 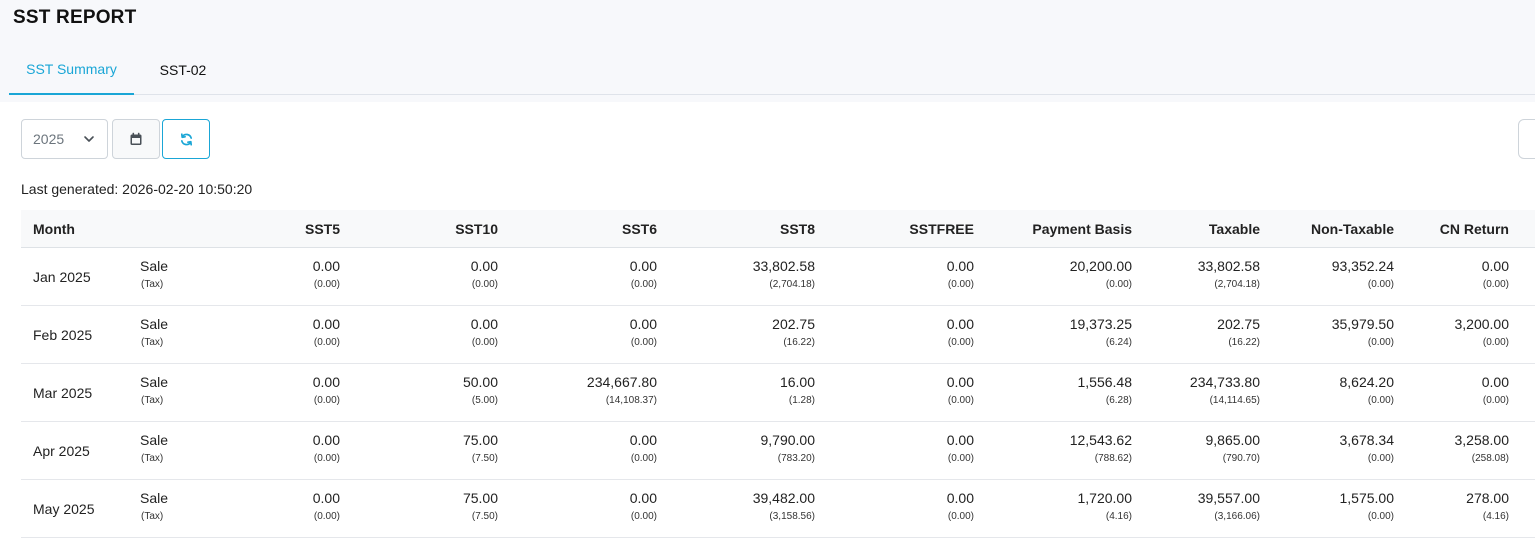 What do you see at coordinates (61, 451) in the screenshot?
I see `month-cell: Apr 2025` at bounding box center [61, 451].